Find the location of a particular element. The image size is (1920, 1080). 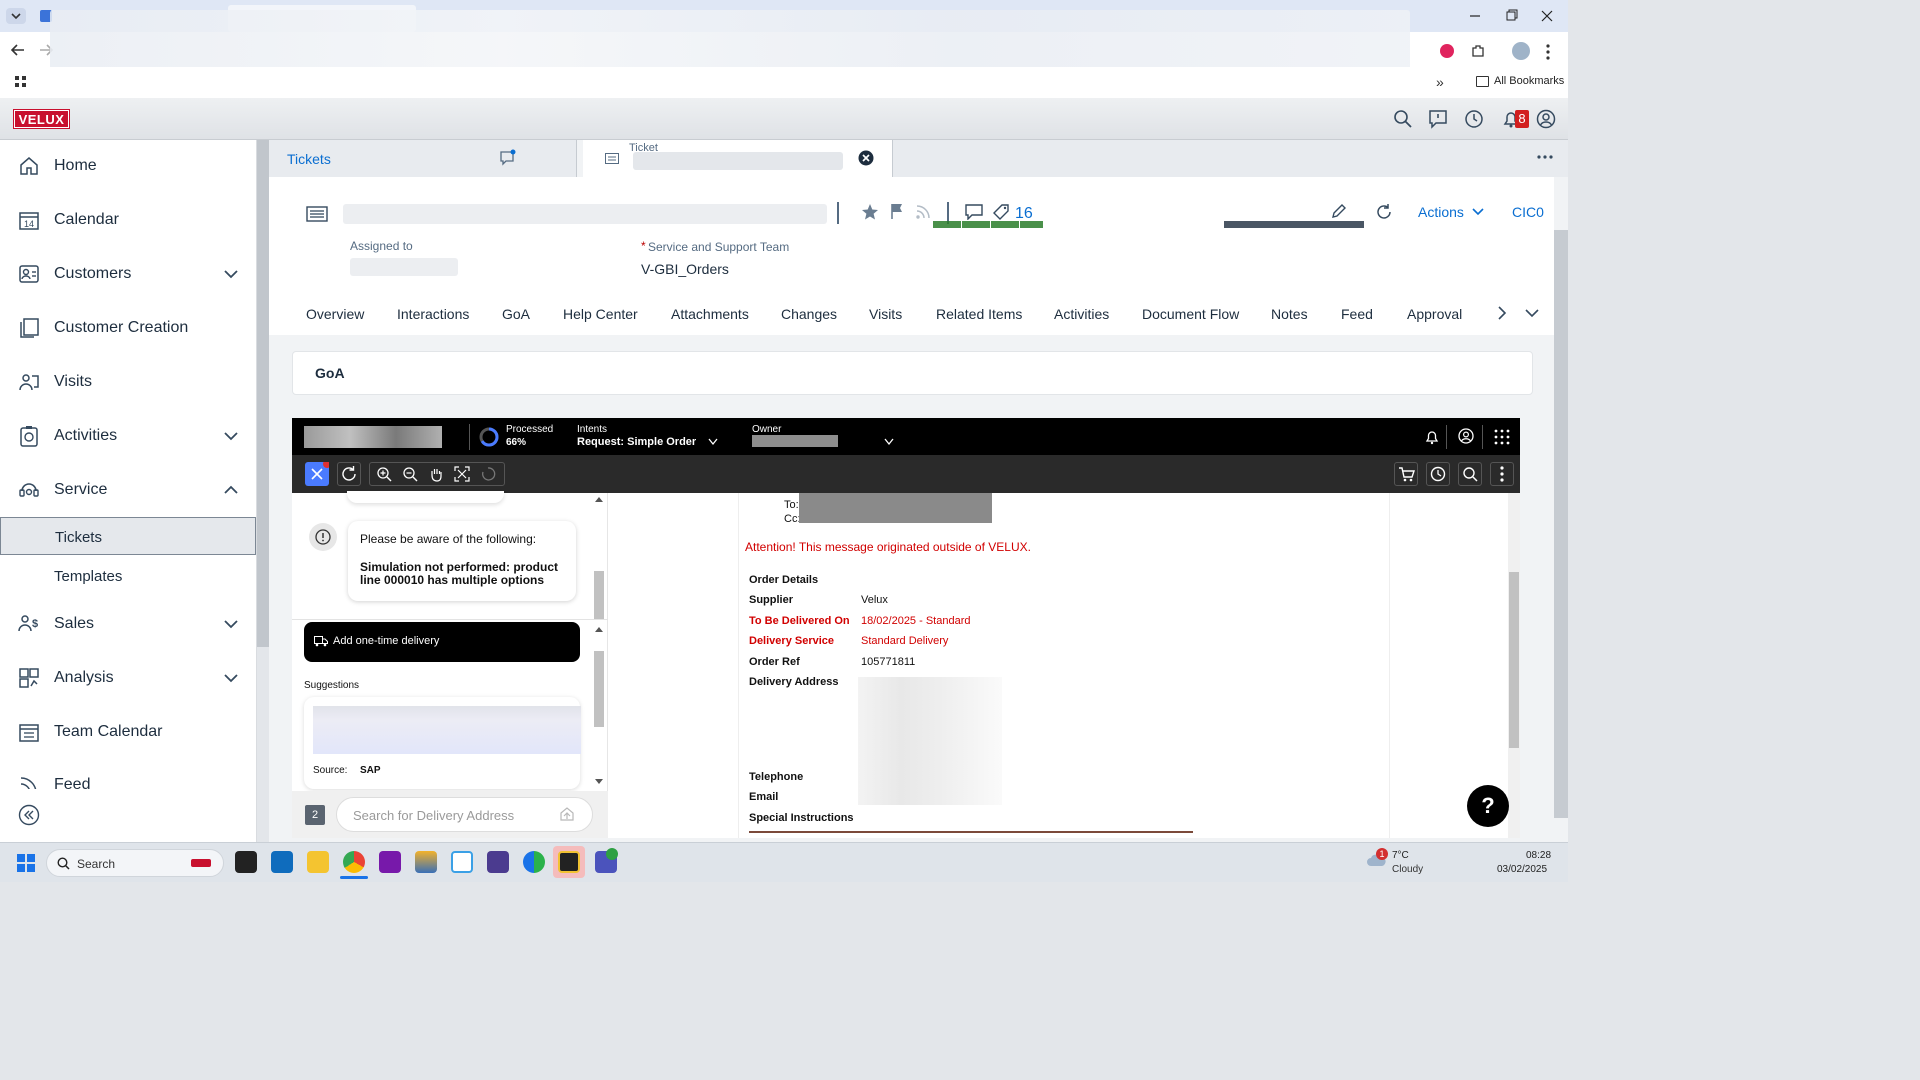

help-button: ? is located at coordinates (1488, 806).